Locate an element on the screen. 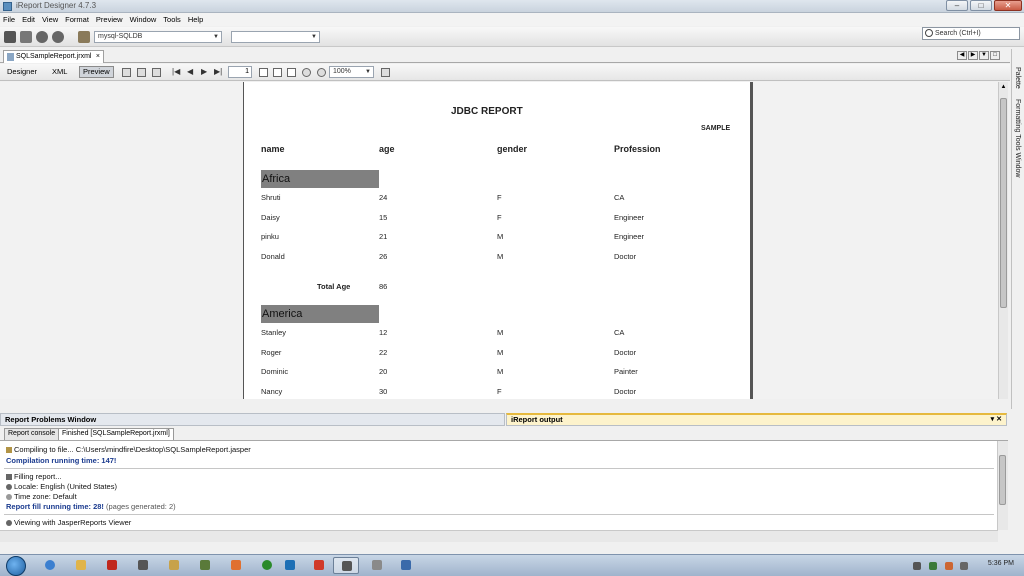  ireport-output-header: iReport output ▾ ✕ is located at coordinates (756, 419).